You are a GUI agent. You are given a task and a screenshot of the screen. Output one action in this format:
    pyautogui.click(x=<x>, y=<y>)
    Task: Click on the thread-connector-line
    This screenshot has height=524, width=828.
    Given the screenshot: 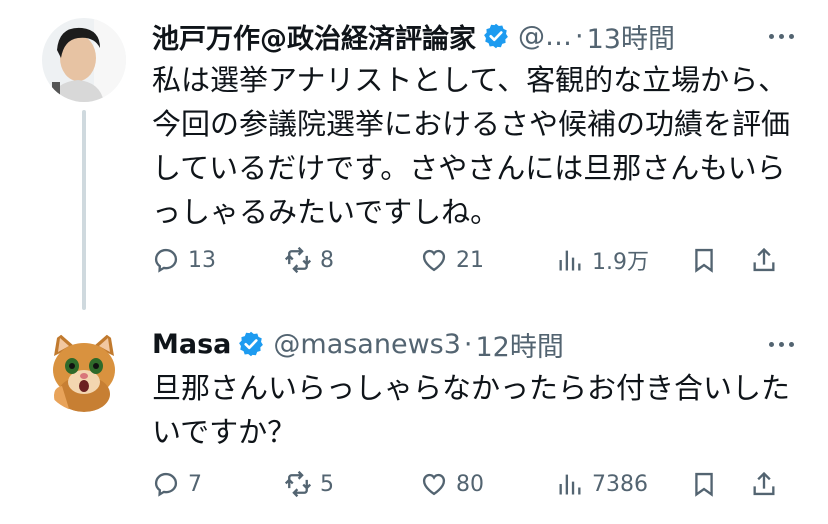 What is the action you would take?
    pyautogui.click(x=84, y=210)
    